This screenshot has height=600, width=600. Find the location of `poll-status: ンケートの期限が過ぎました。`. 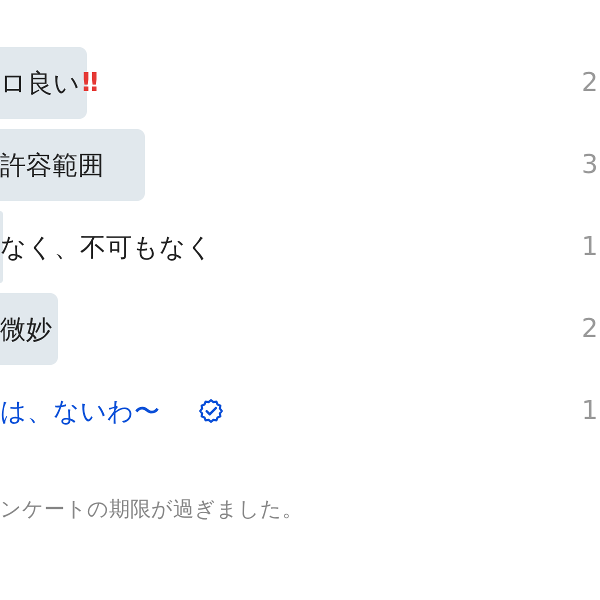

poll-status: ンケートの期限が過ぎました。 is located at coordinates (152, 509).